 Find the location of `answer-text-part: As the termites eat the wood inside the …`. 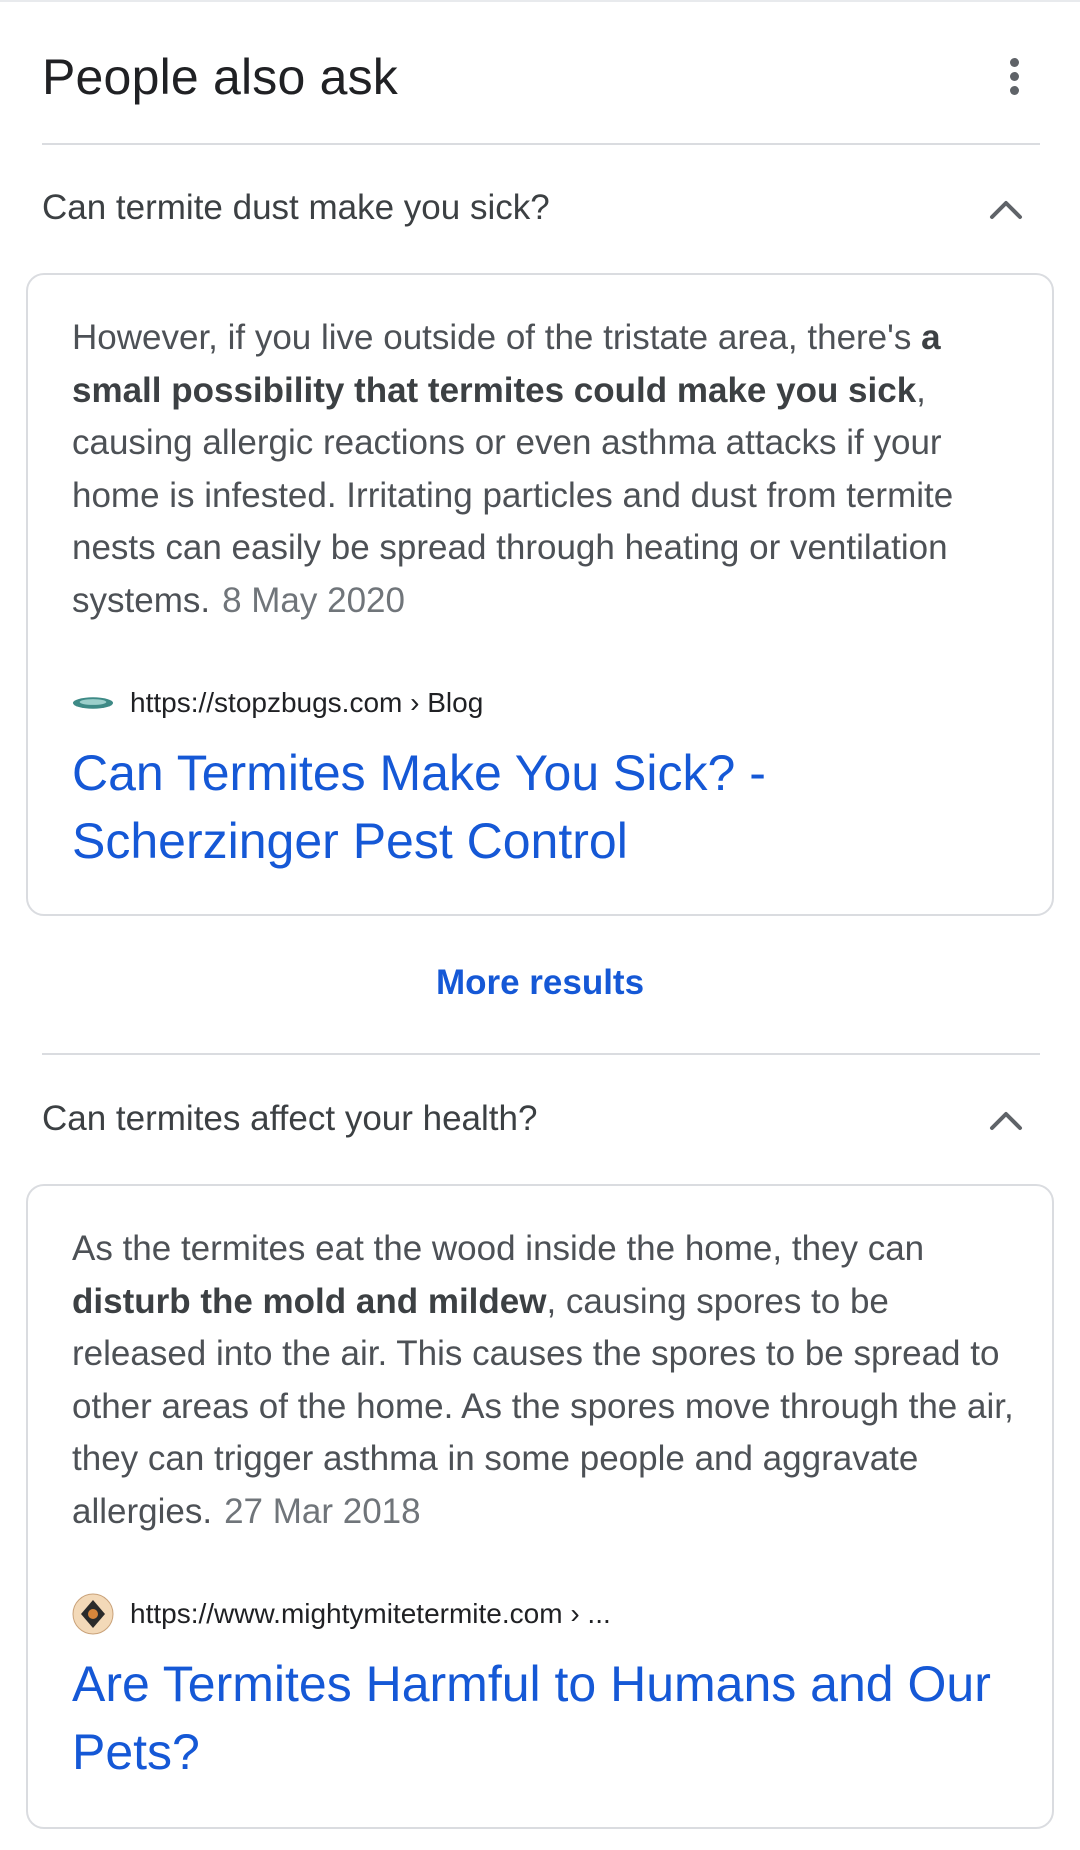

answer-text-part: As the termites eat the wood inside the … is located at coordinates (498, 1248).